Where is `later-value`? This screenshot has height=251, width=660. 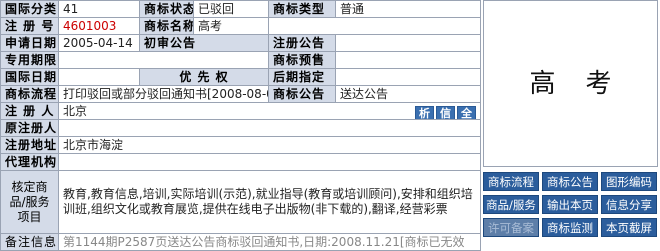
later-value is located at coordinates (408, 77).